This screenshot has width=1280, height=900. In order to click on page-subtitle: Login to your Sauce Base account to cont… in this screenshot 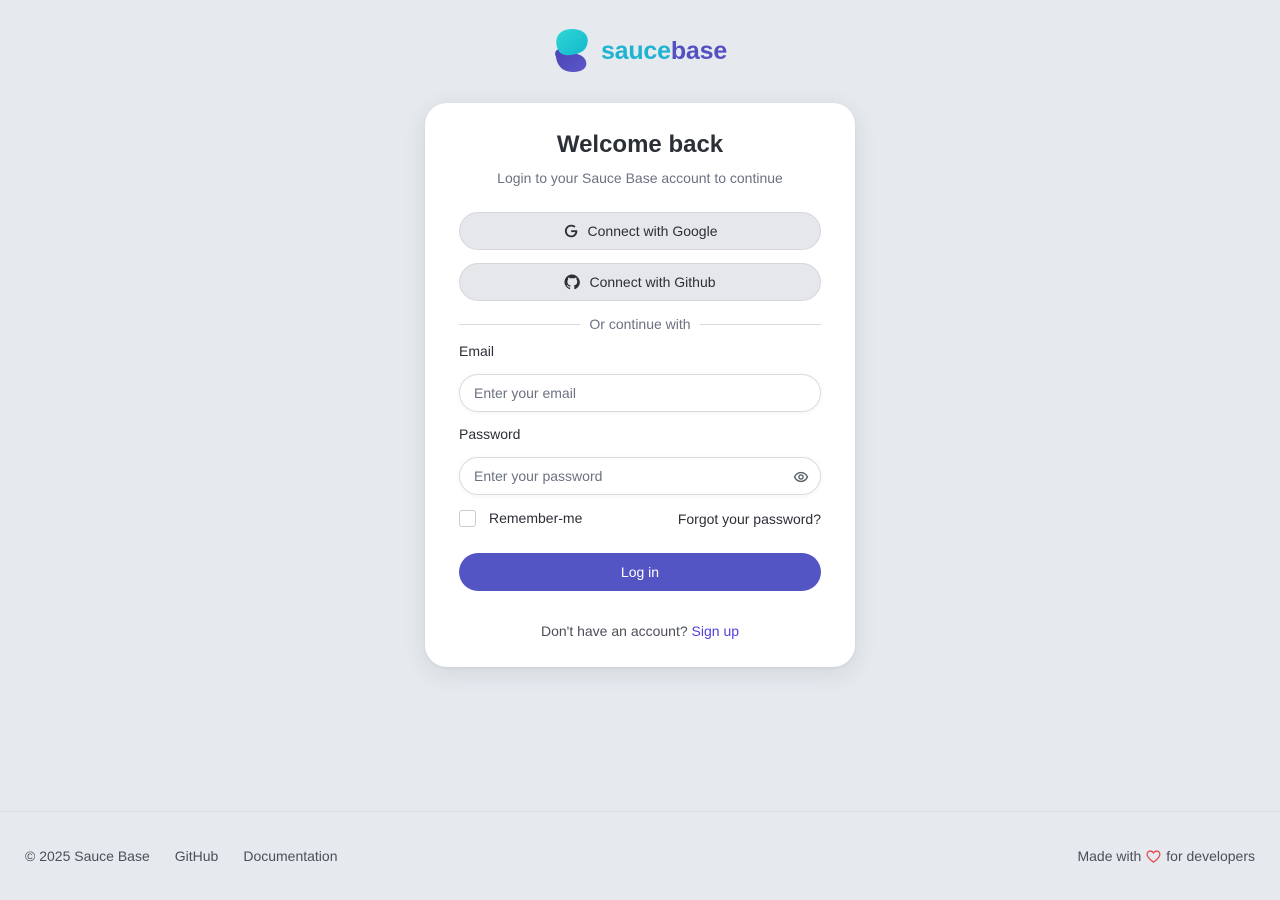, I will do `click(640, 178)`.